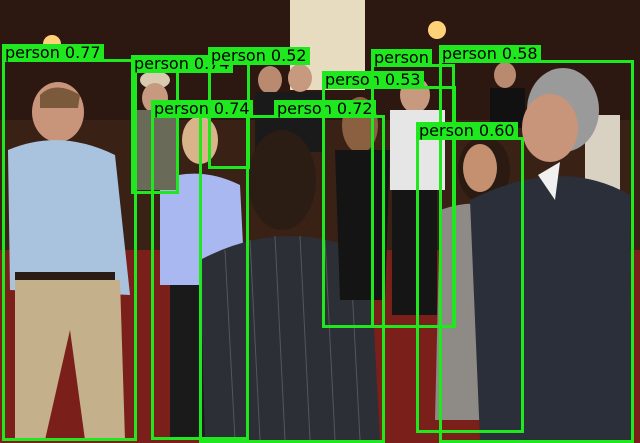 The width and height of the screenshot is (640, 443). What do you see at coordinates (467, 131) in the screenshot?
I see `person-bbox-label: person 0.60` at bounding box center [467, 131].